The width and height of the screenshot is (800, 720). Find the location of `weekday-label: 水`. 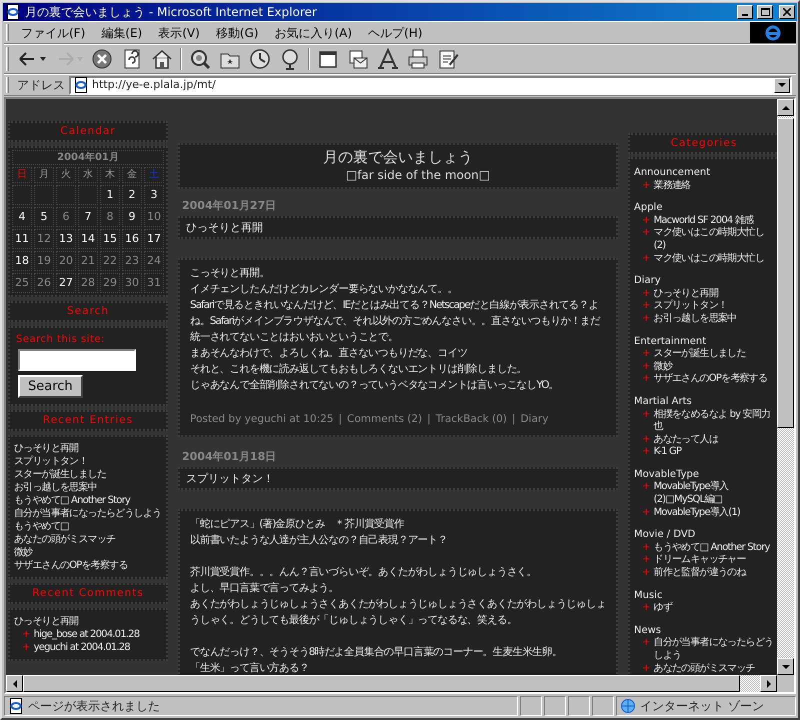

weekday-label: 水 is located at coordinates (88, 175).